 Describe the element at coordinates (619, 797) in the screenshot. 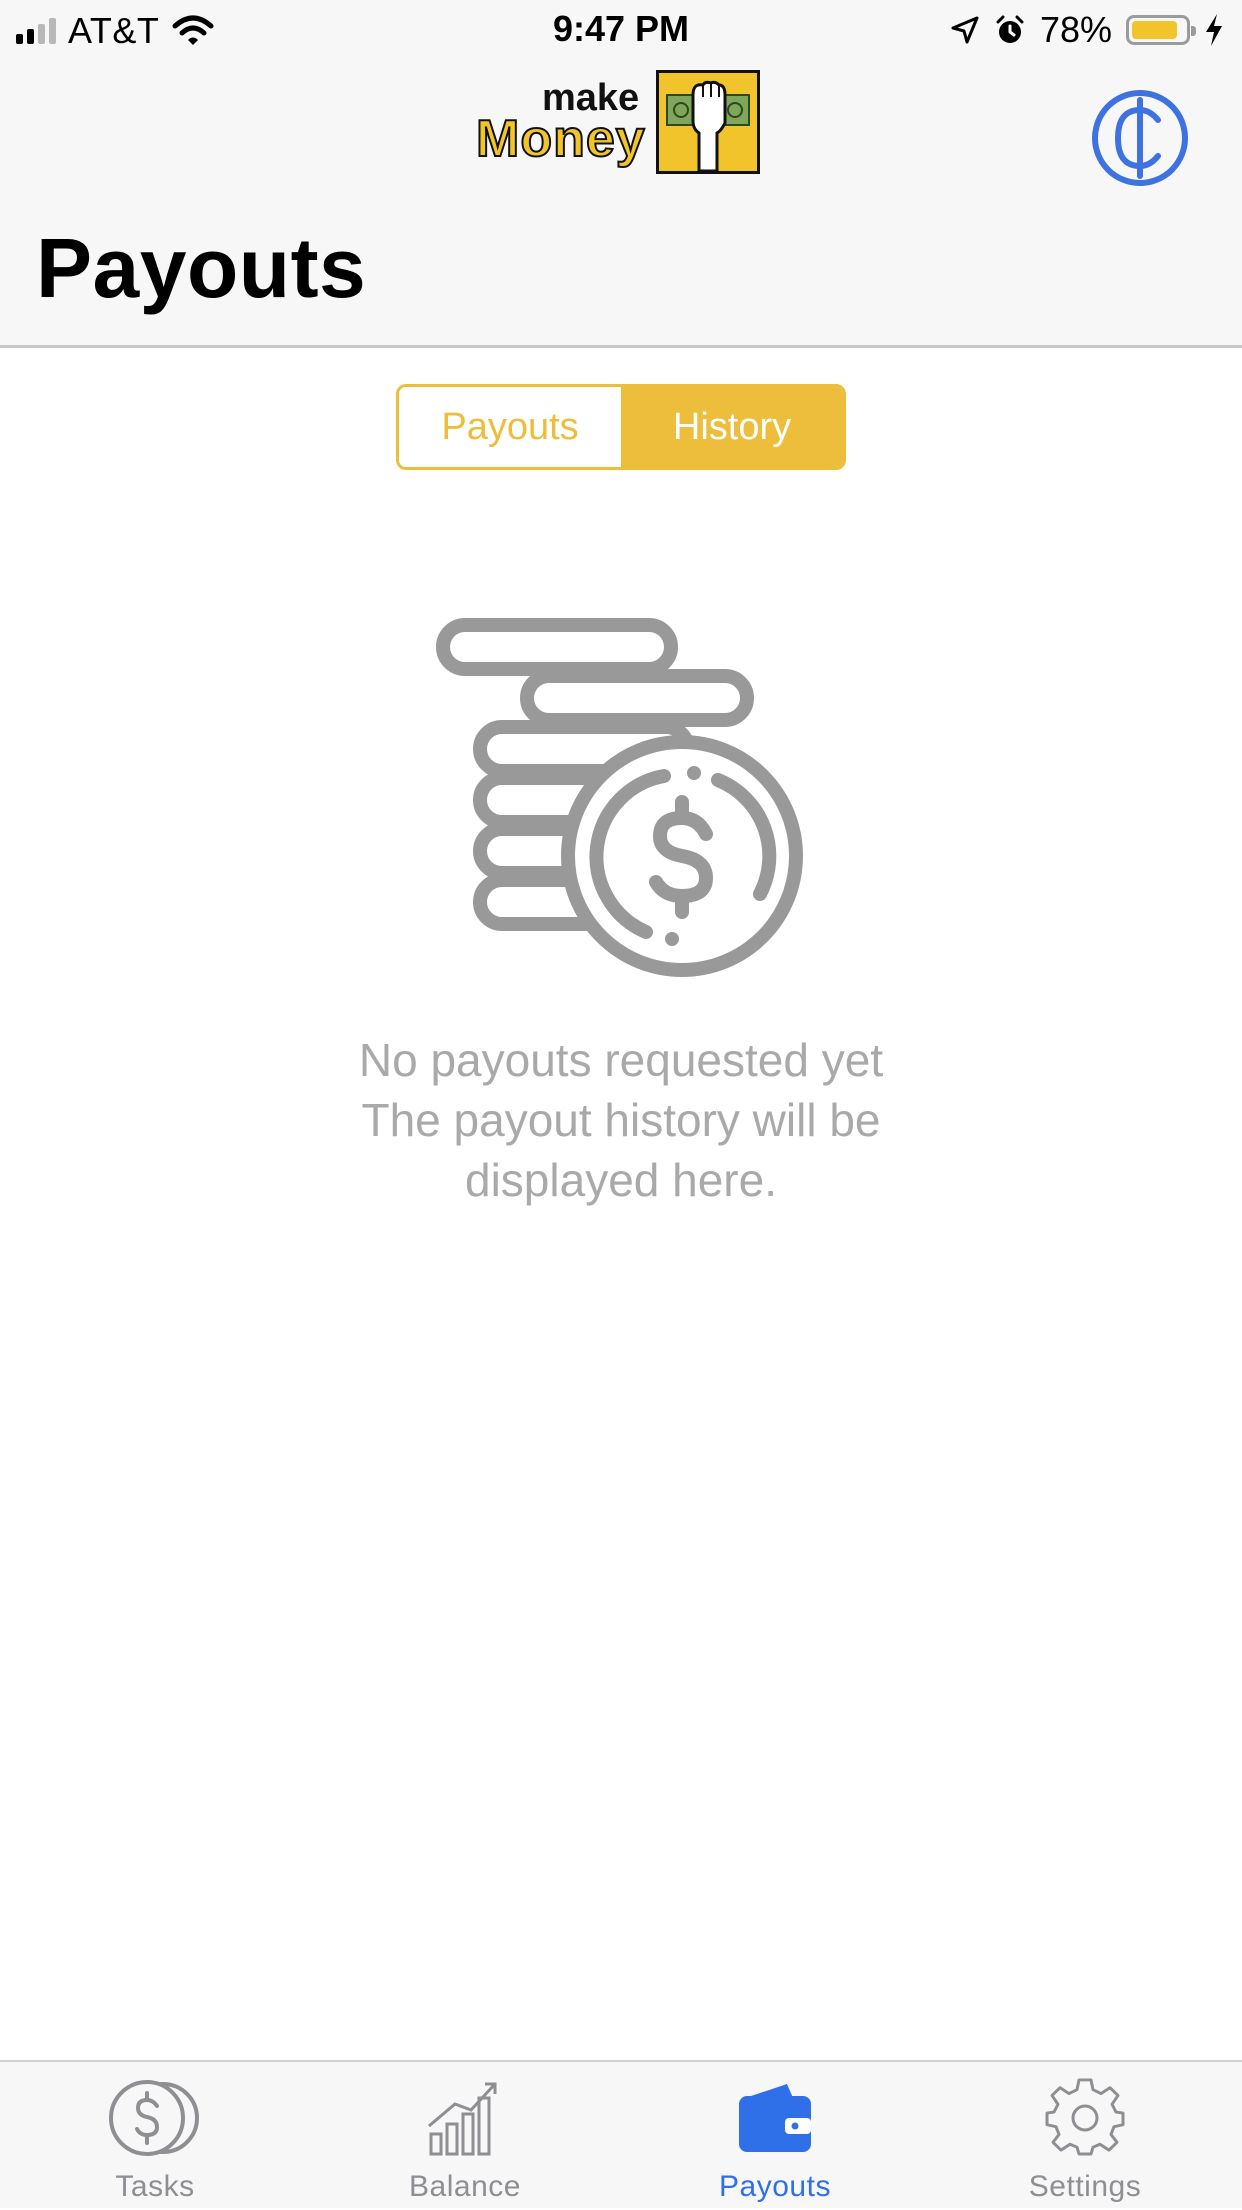

I see `coin-stack-icon` at that location.